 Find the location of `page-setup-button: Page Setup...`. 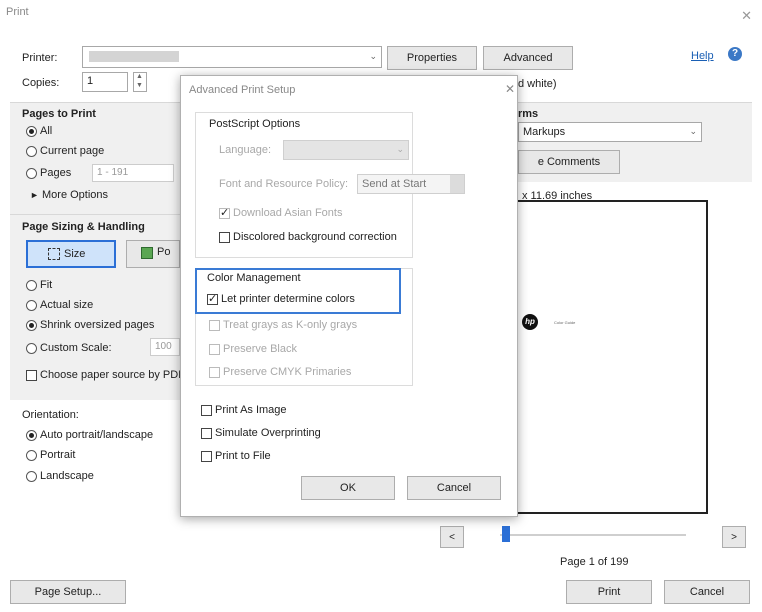

page-setup-button: Page Setup... is located at coordinates (68, 592).